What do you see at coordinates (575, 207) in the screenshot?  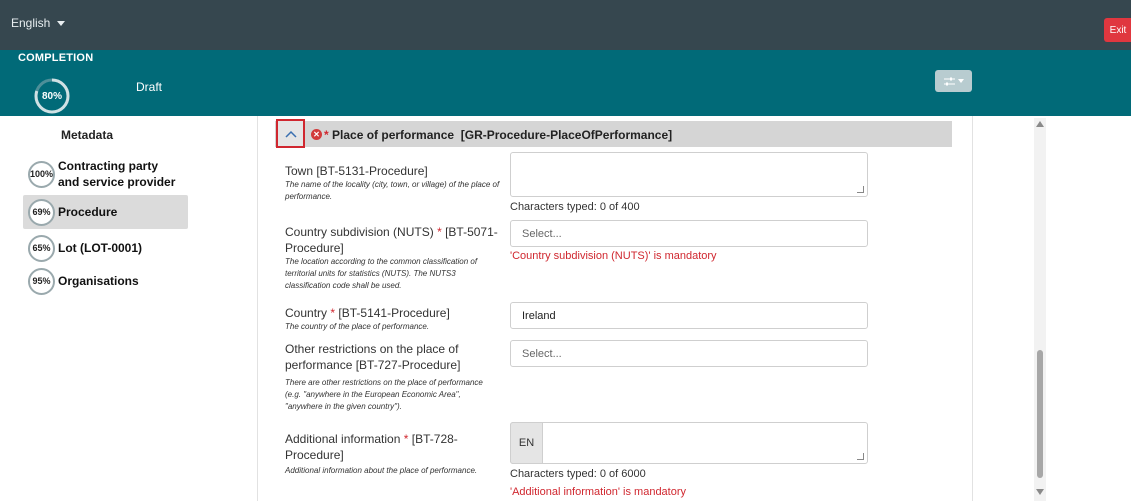 I see `town-char-counter: Characters typed: 0 of 400` at bounding box center [575, 207].